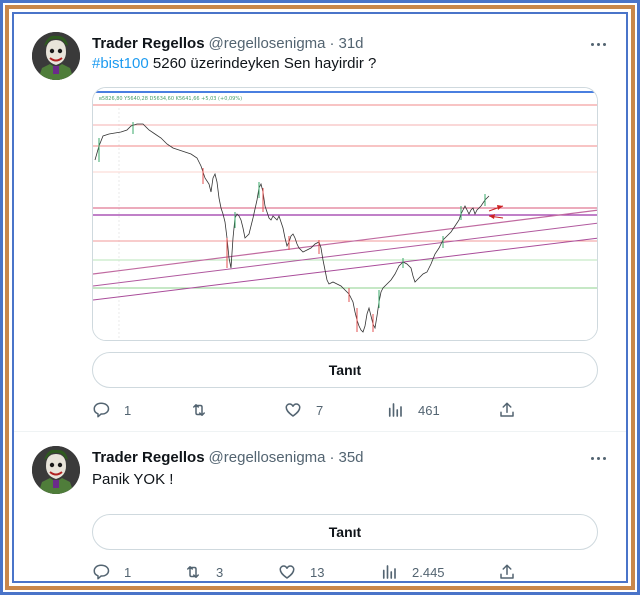 This screenshot has height=595, width=640. Describe the element at coordinates (351, 457) in the screenshot. I see `timestamp: 35d` at that location.